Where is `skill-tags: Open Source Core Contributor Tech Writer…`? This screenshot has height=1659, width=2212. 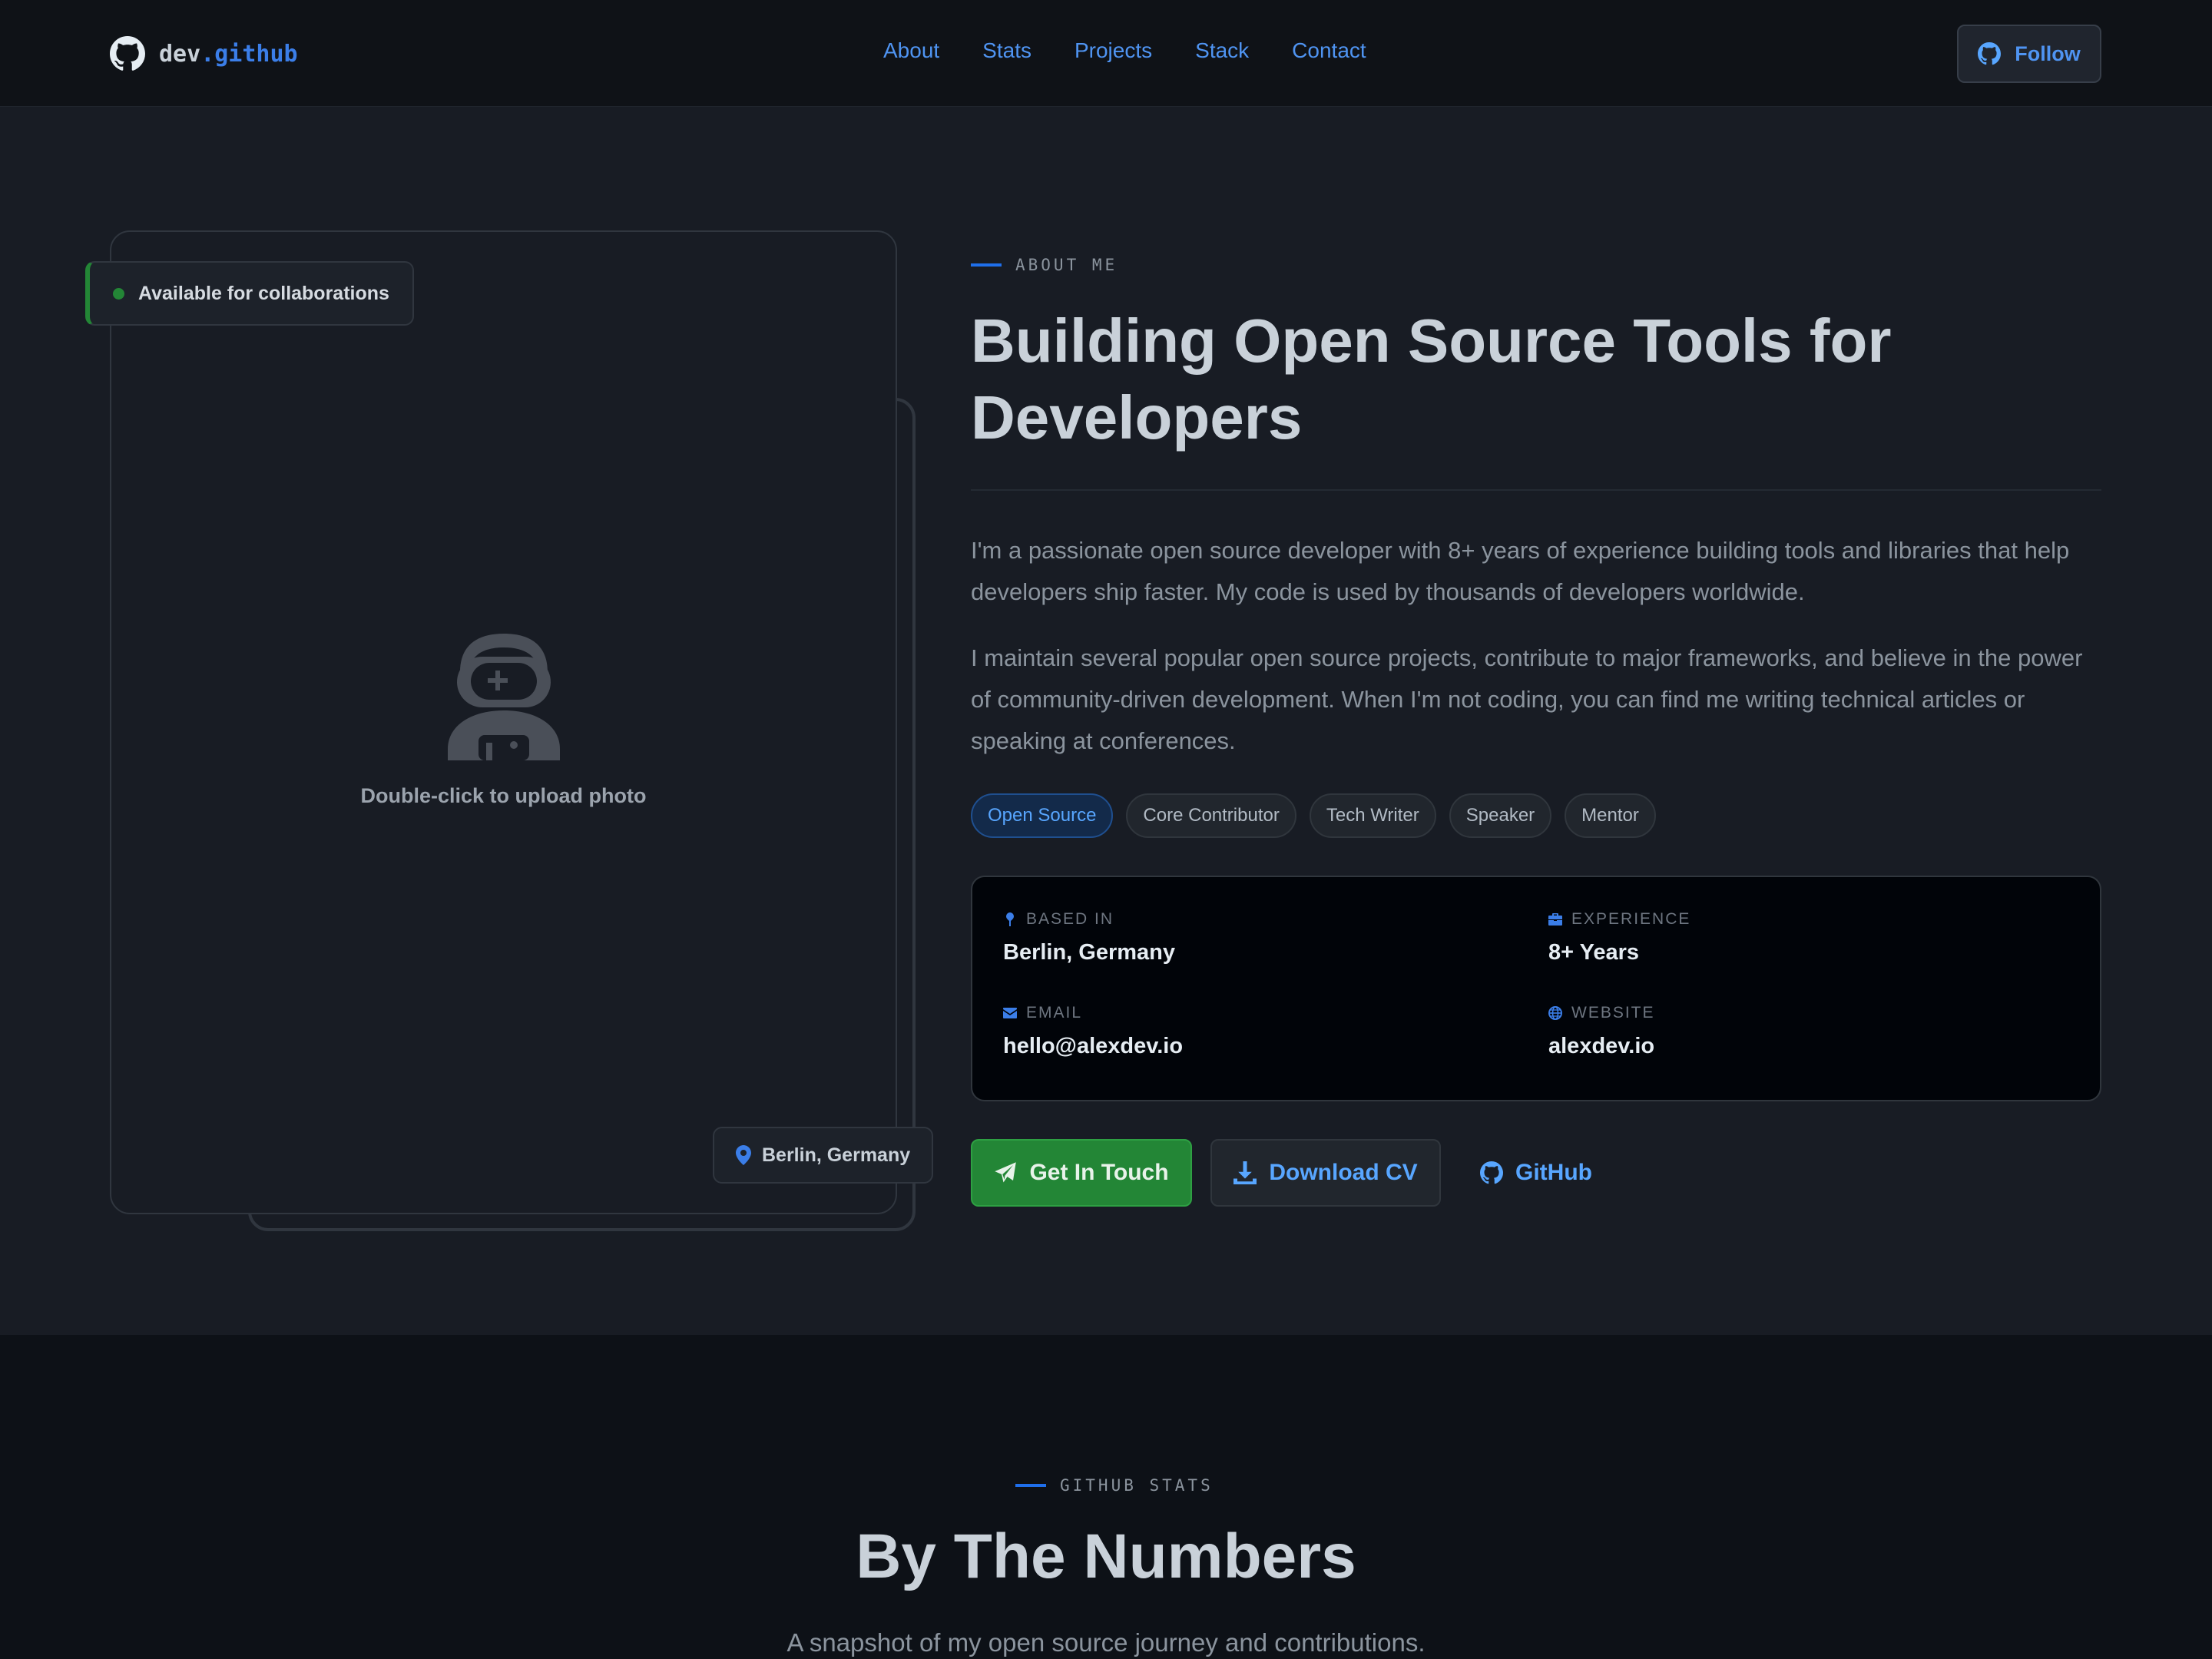
skill-tags: Open Source Core Contributor Tech Writer… is located at coordinates (1313, 815).